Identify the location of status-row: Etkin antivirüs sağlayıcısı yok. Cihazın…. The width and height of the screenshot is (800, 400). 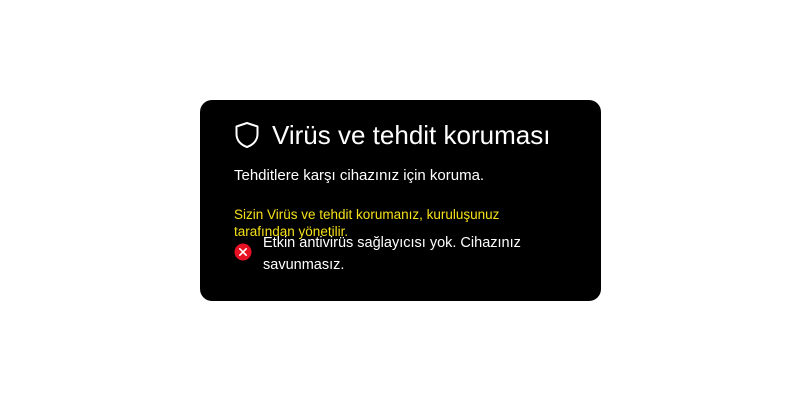
(388, 254).